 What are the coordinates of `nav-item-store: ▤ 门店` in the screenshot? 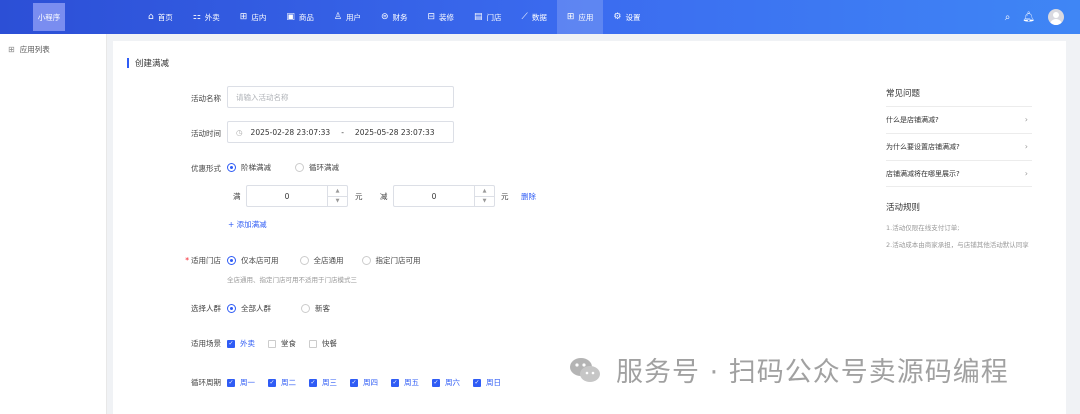 It's located at (488, 17).